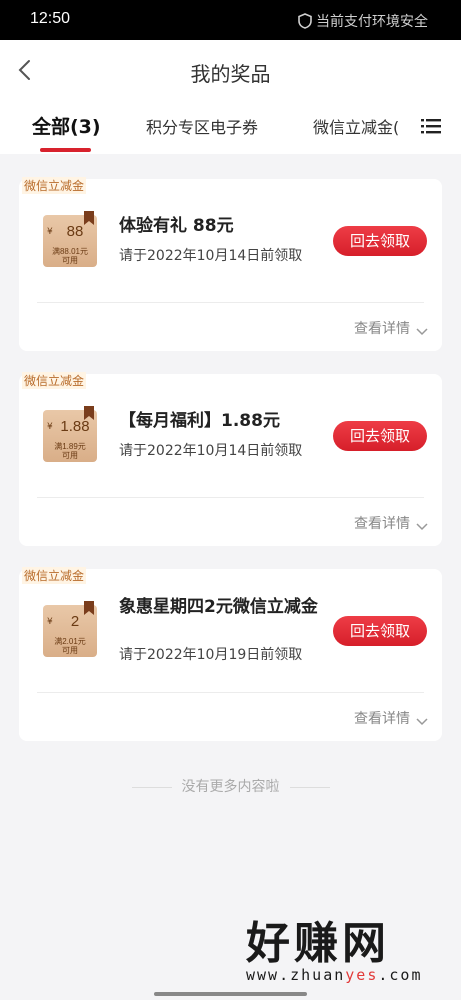  What do you see at coordinates (296, 975) in the screenshot?
I see `watermark-url-part: www.zhuan` at bounding box center [296, 975].